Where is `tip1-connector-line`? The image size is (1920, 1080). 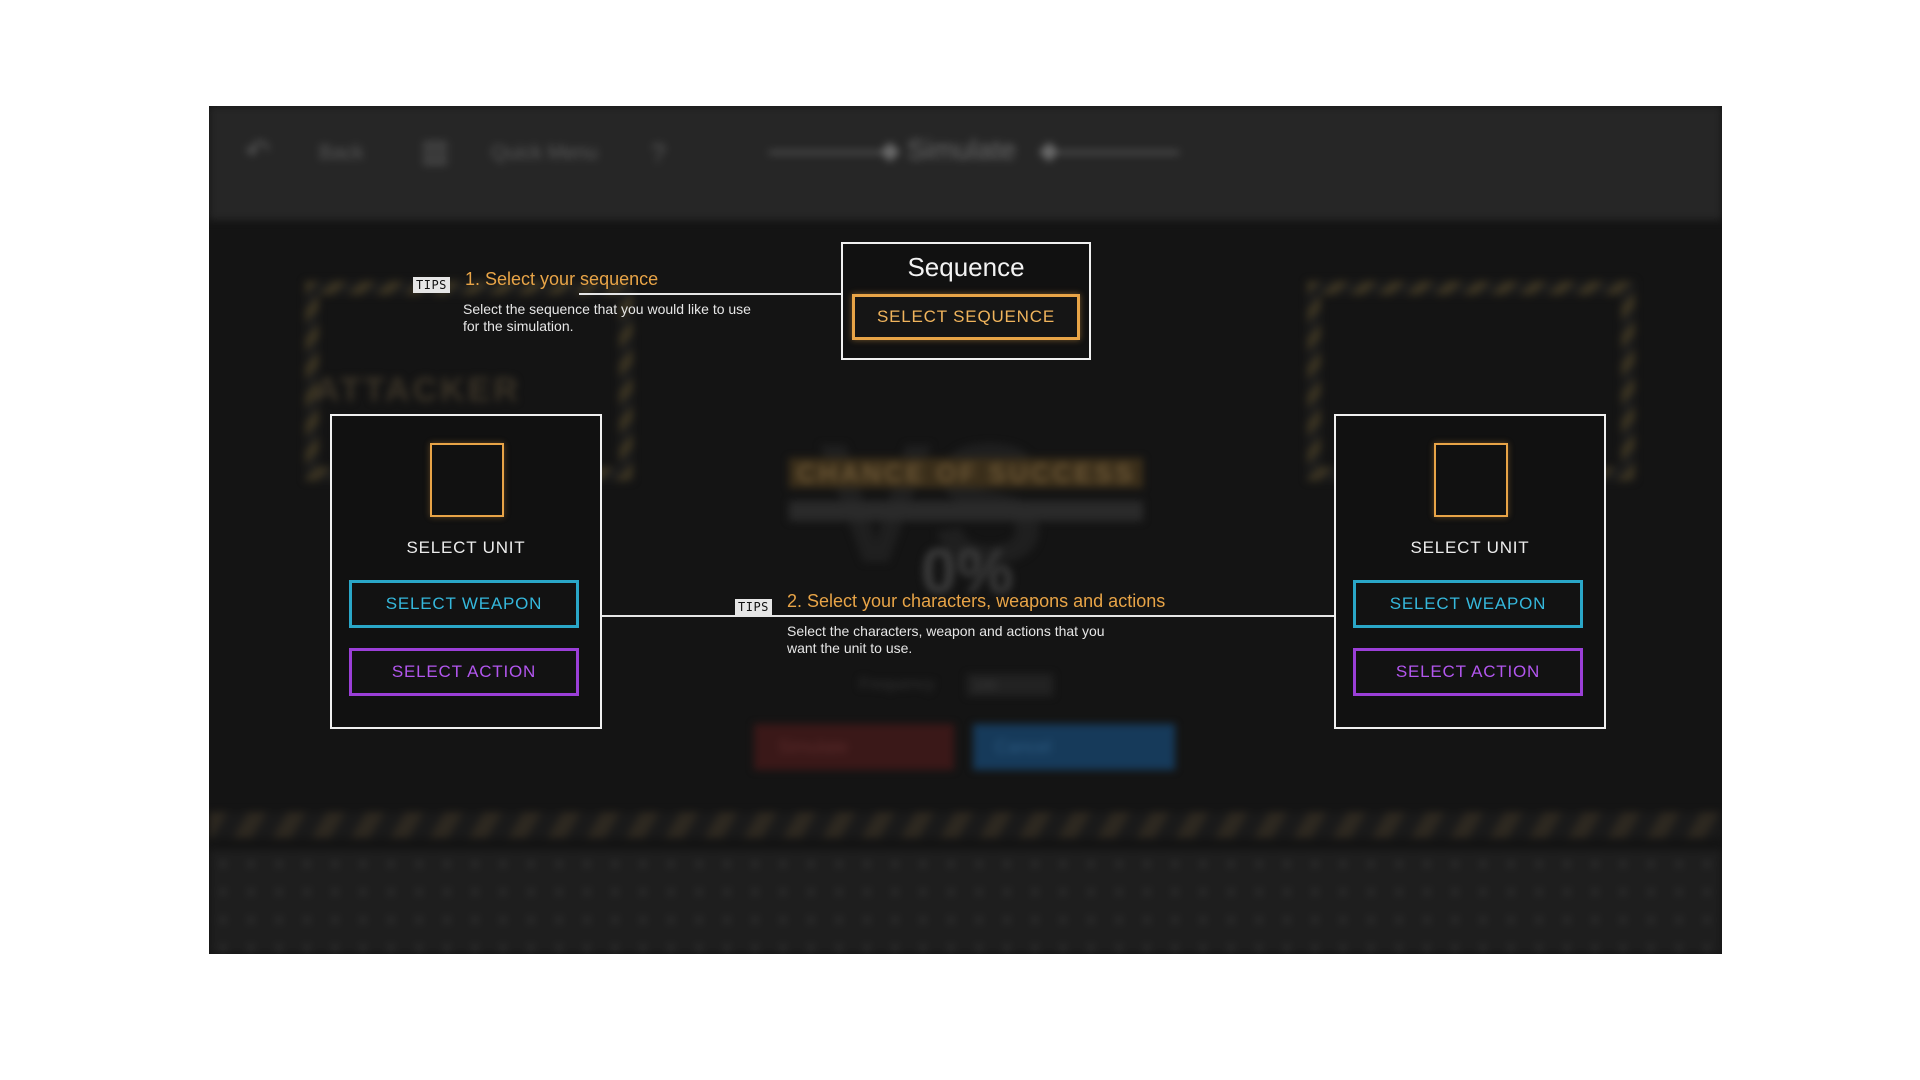 tip1-connector-line is located at coordinates (710, 294).